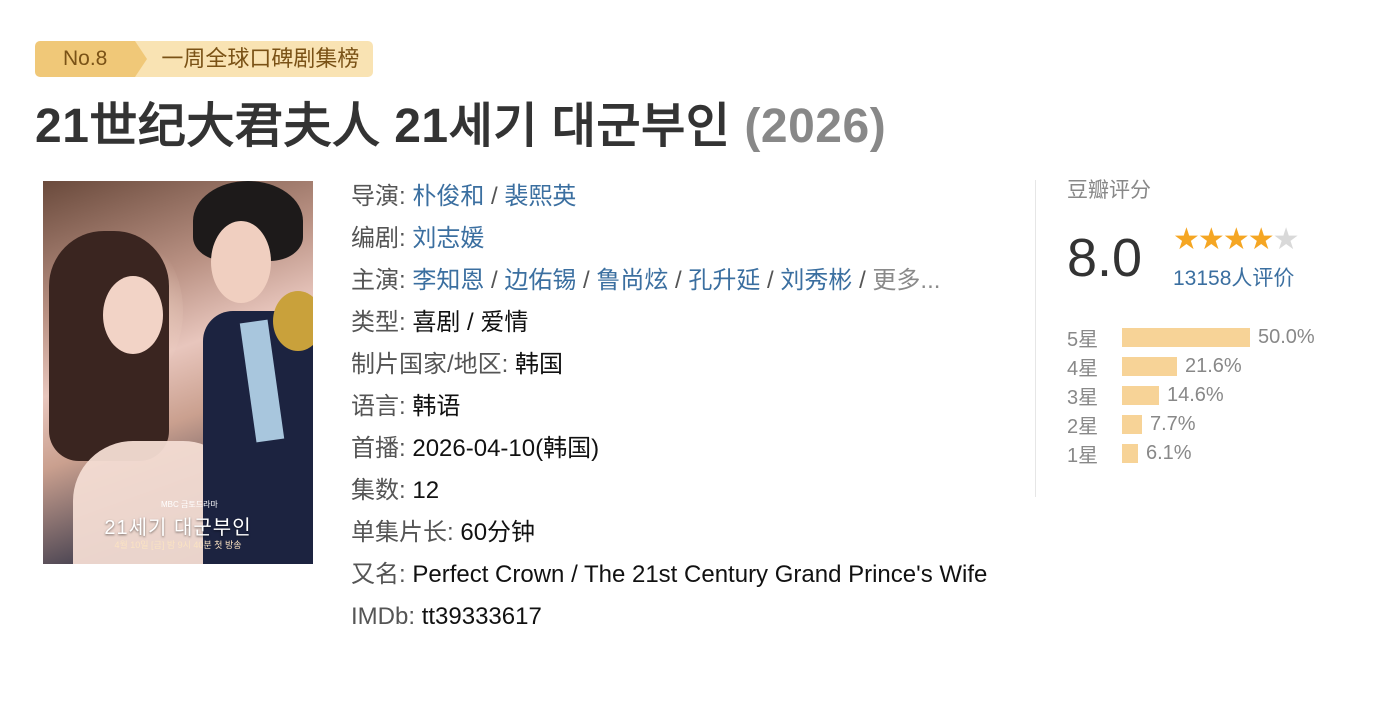  Describe the element at coordinates (1105, 258) in the screenshot. I see `rating-score: 8.0` at that location.